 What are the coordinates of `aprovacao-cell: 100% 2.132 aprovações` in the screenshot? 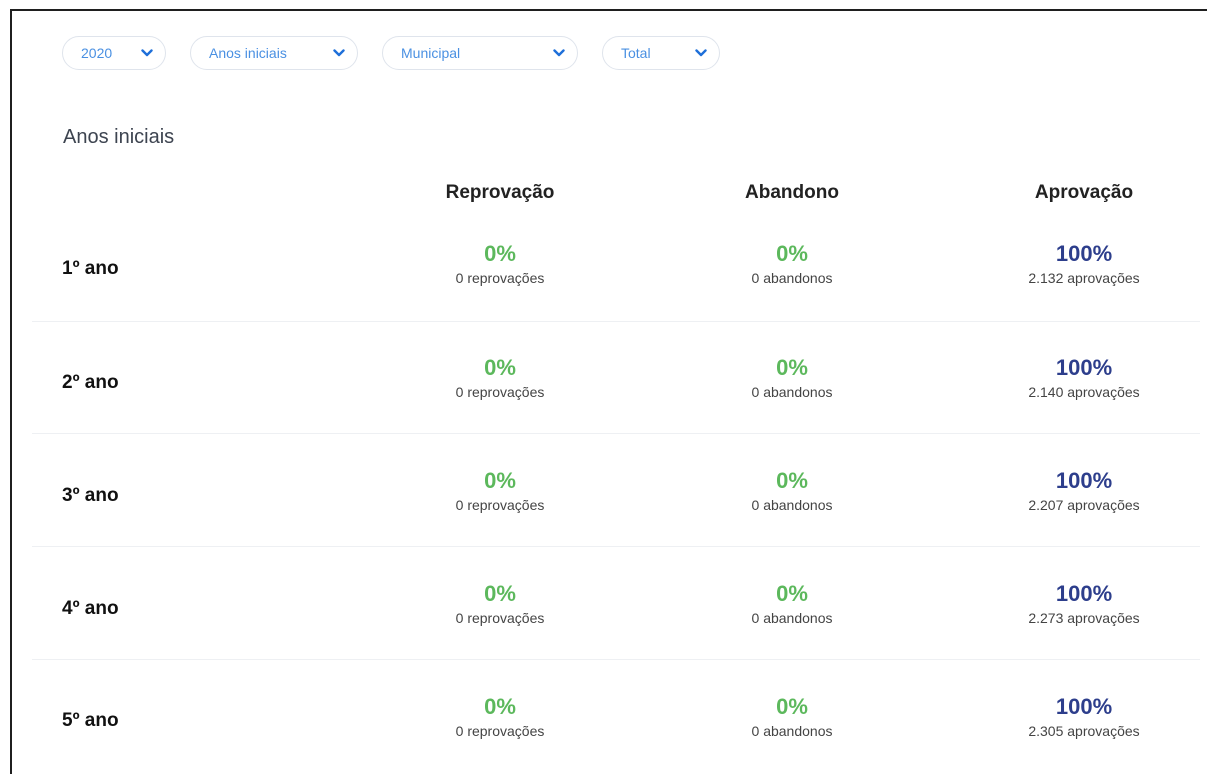 It's located at (1084, 263).